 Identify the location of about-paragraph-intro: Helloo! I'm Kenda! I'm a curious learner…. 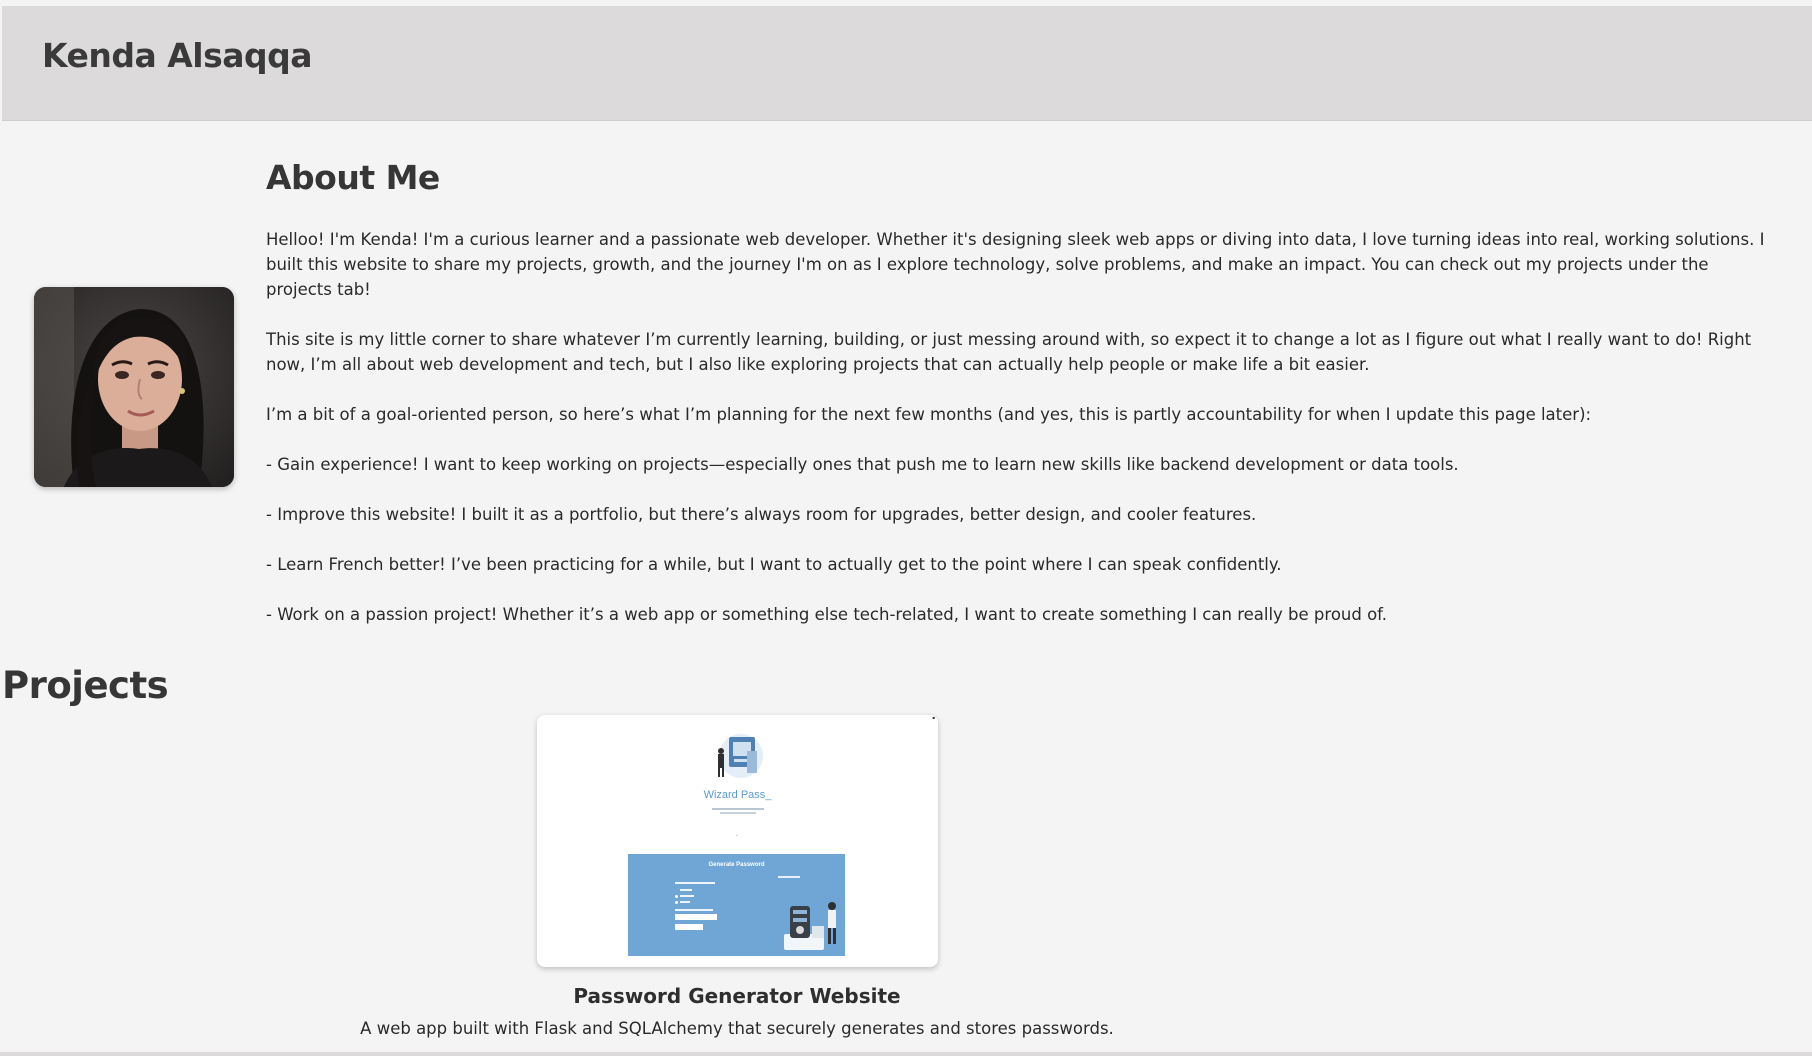
(1015, 264).